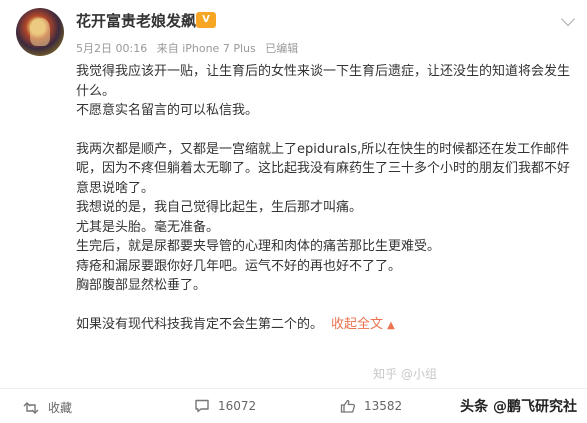 This screenshot has height=423, width=587. I want to click on comment-button: 16072, so click(225, 406).